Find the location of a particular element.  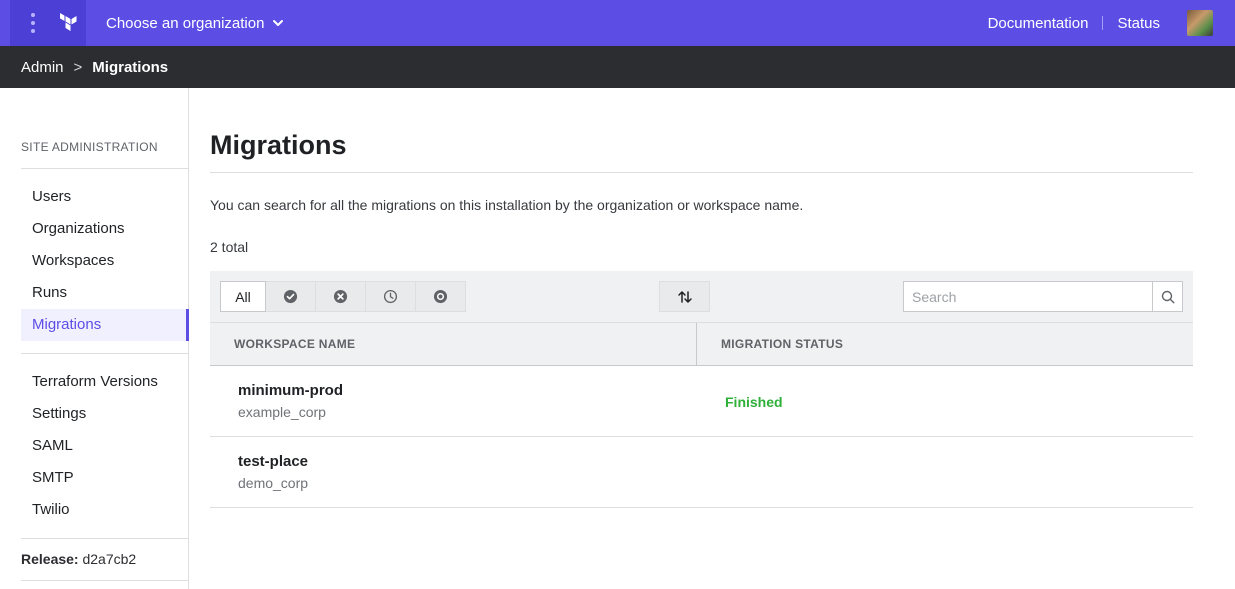

search-icon is located at coordinates (1167, 296).